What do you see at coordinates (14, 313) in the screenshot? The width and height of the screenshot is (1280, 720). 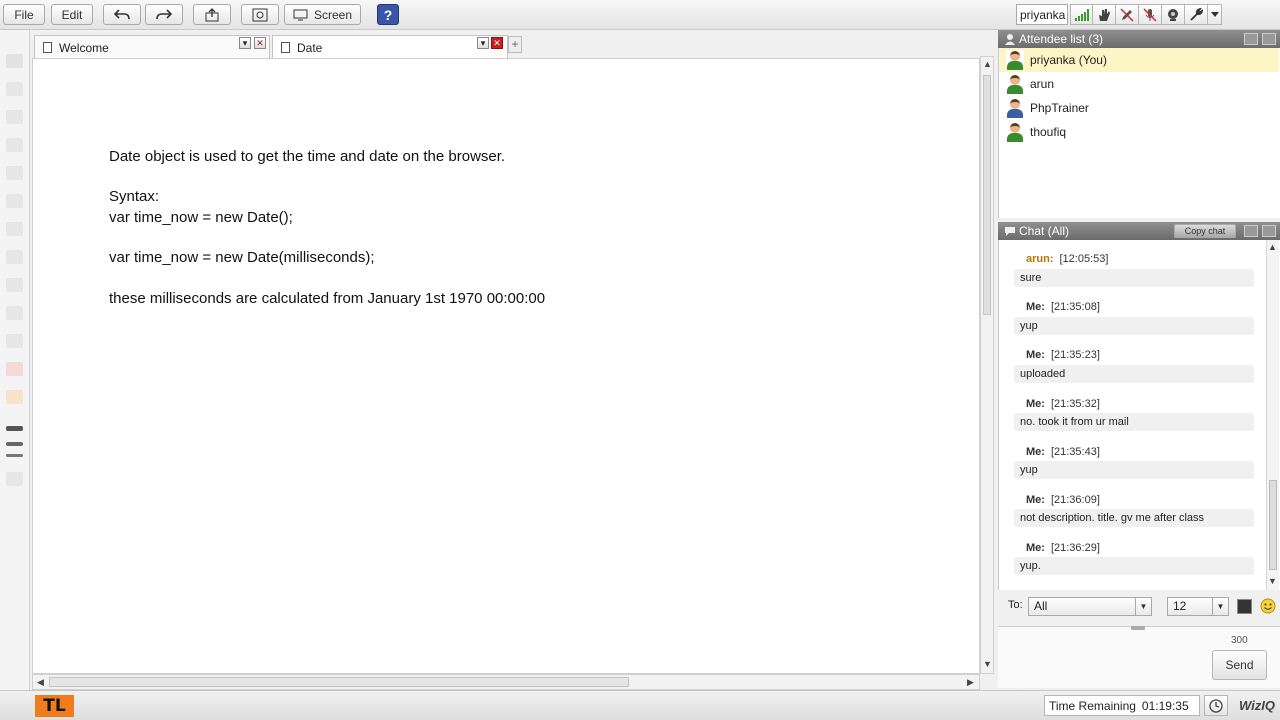 I see `grid-tool-icon` at bounding box center [14, 313].